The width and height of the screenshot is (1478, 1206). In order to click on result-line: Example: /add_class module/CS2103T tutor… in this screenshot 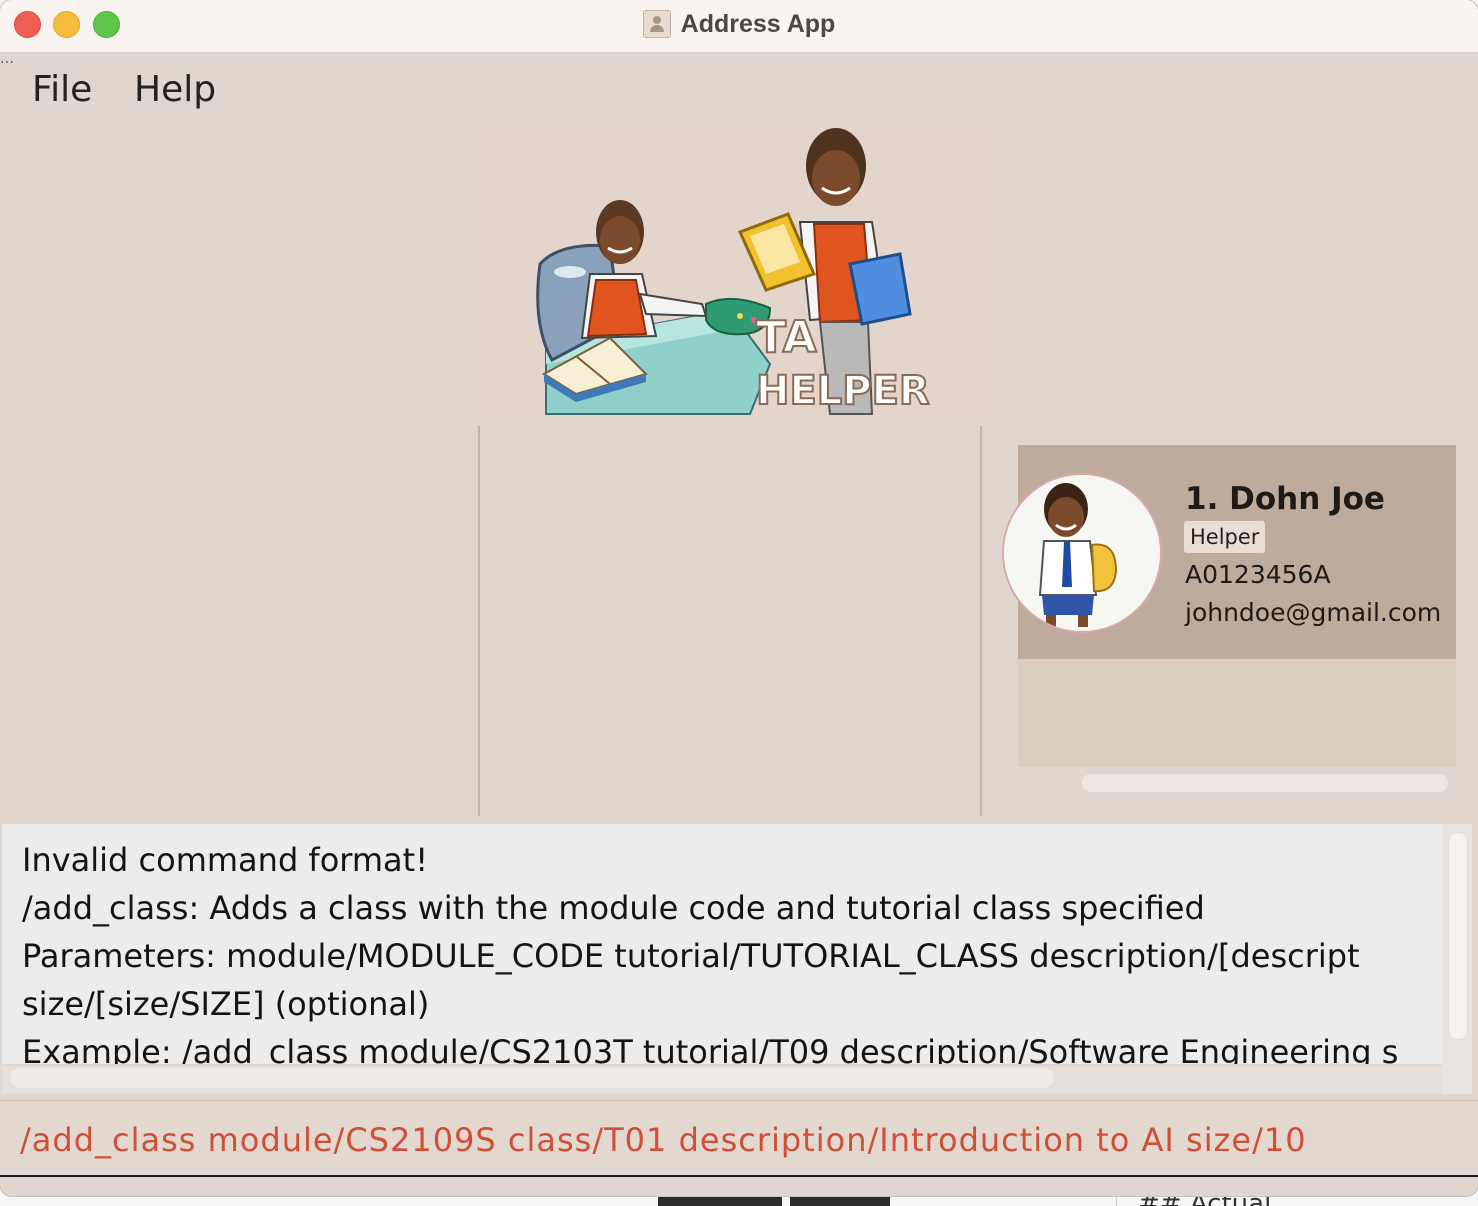, I will do `click(710, 1048)`.